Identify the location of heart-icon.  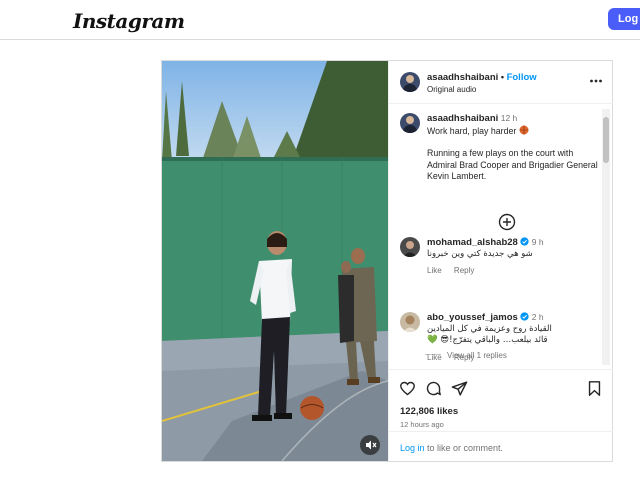
(407, 388).